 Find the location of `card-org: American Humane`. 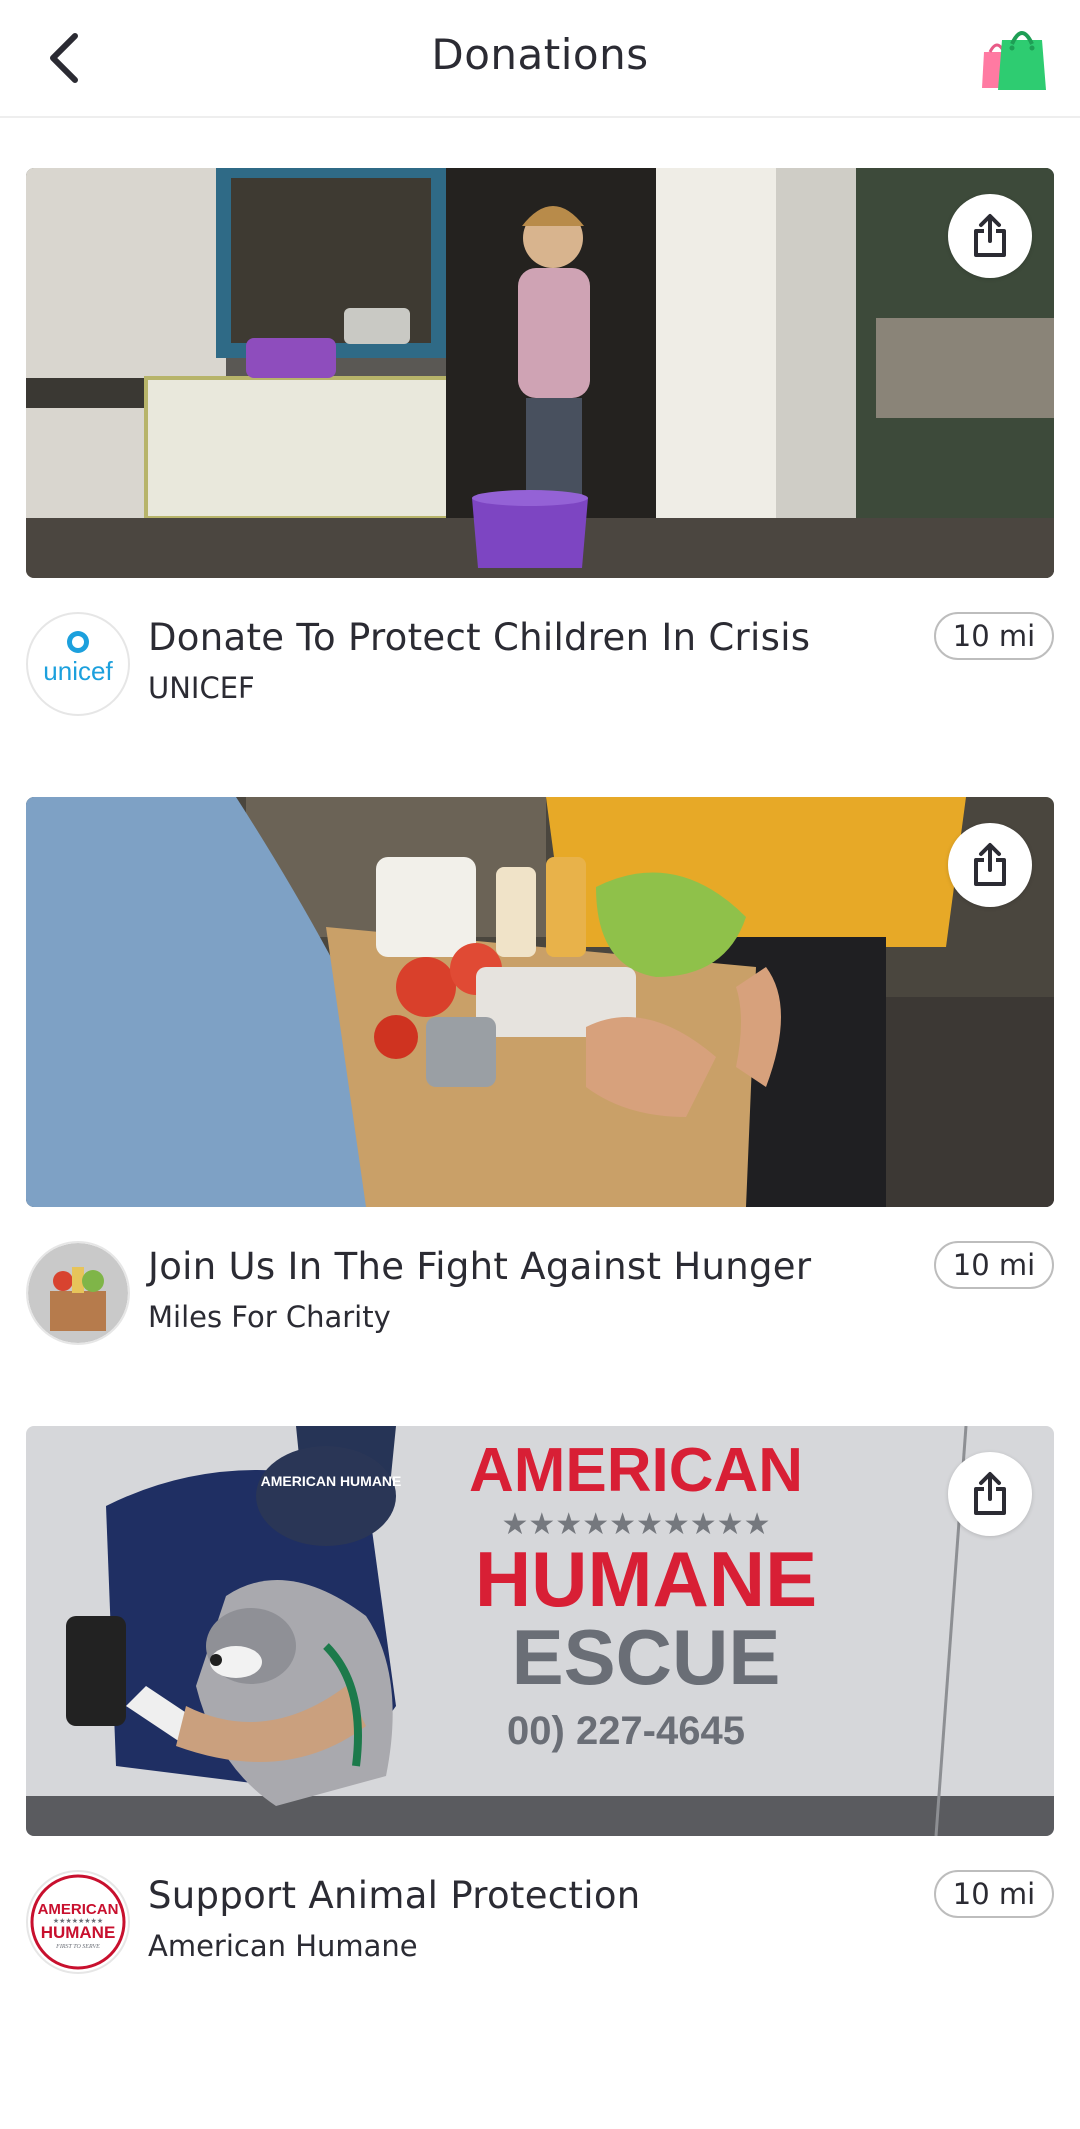

card-org: American Humane is located at coordinates (283, 1946).